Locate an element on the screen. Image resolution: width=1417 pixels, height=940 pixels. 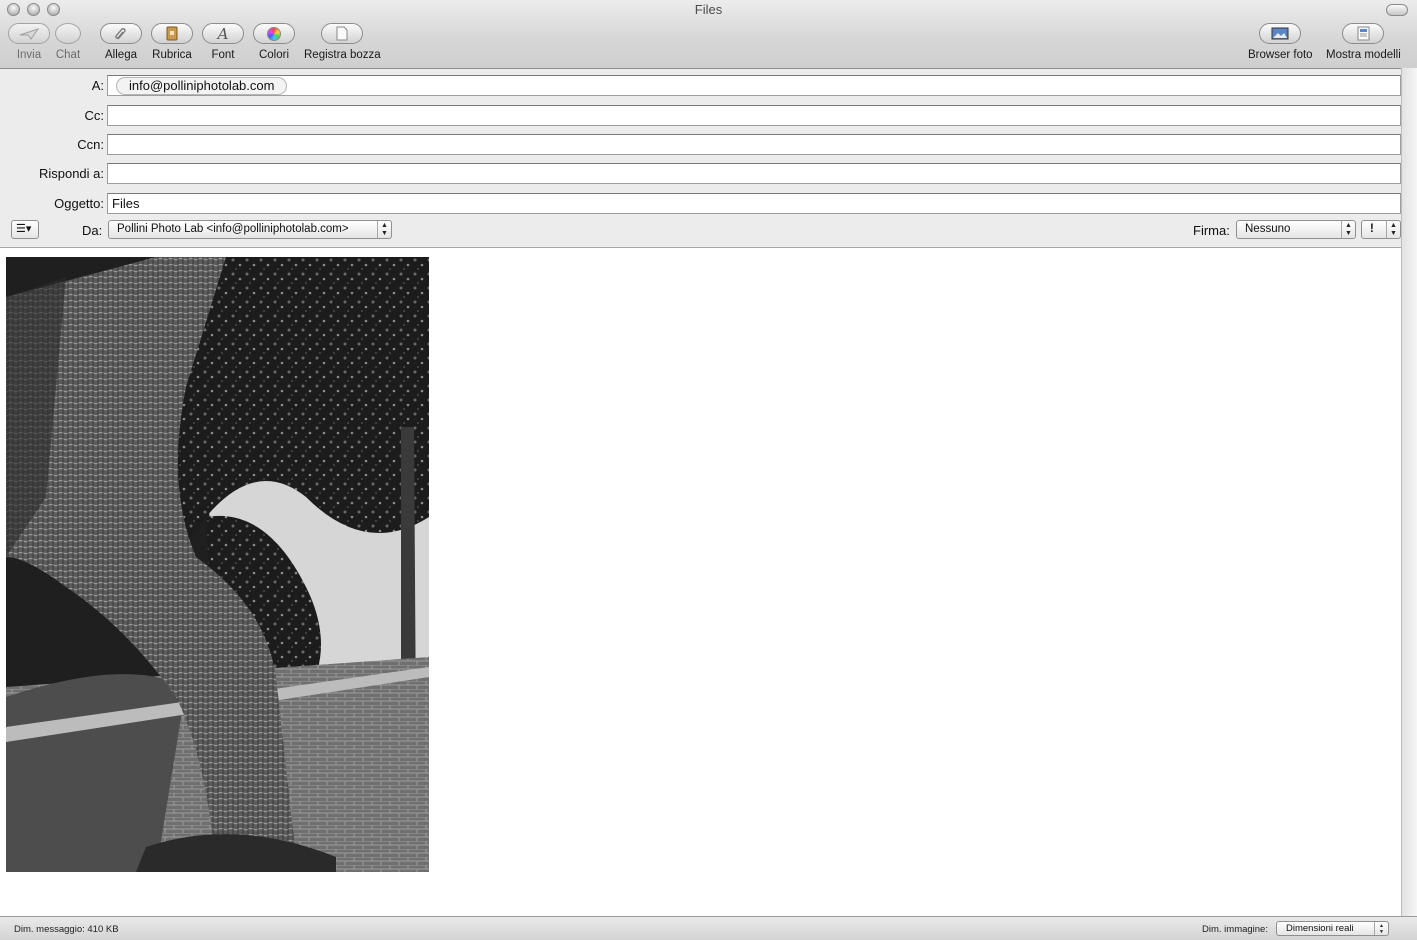
toolbar-toggle-button is located at coordinates (1397, 10).